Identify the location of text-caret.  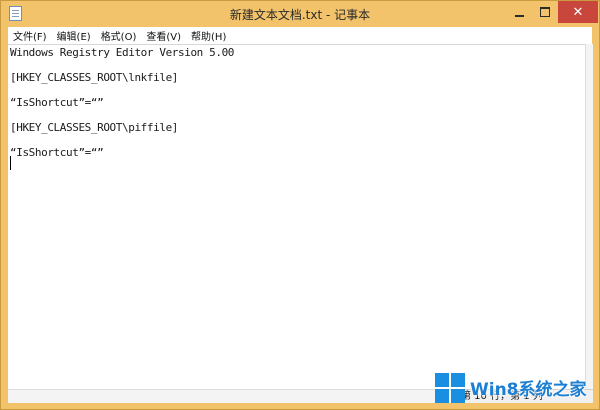
(10, 163).